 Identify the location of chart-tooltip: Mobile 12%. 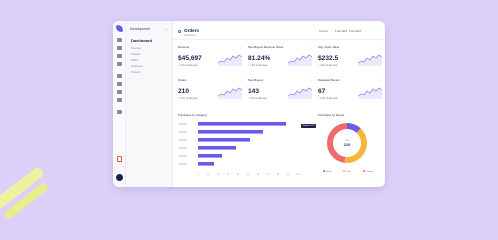
(309, 126).